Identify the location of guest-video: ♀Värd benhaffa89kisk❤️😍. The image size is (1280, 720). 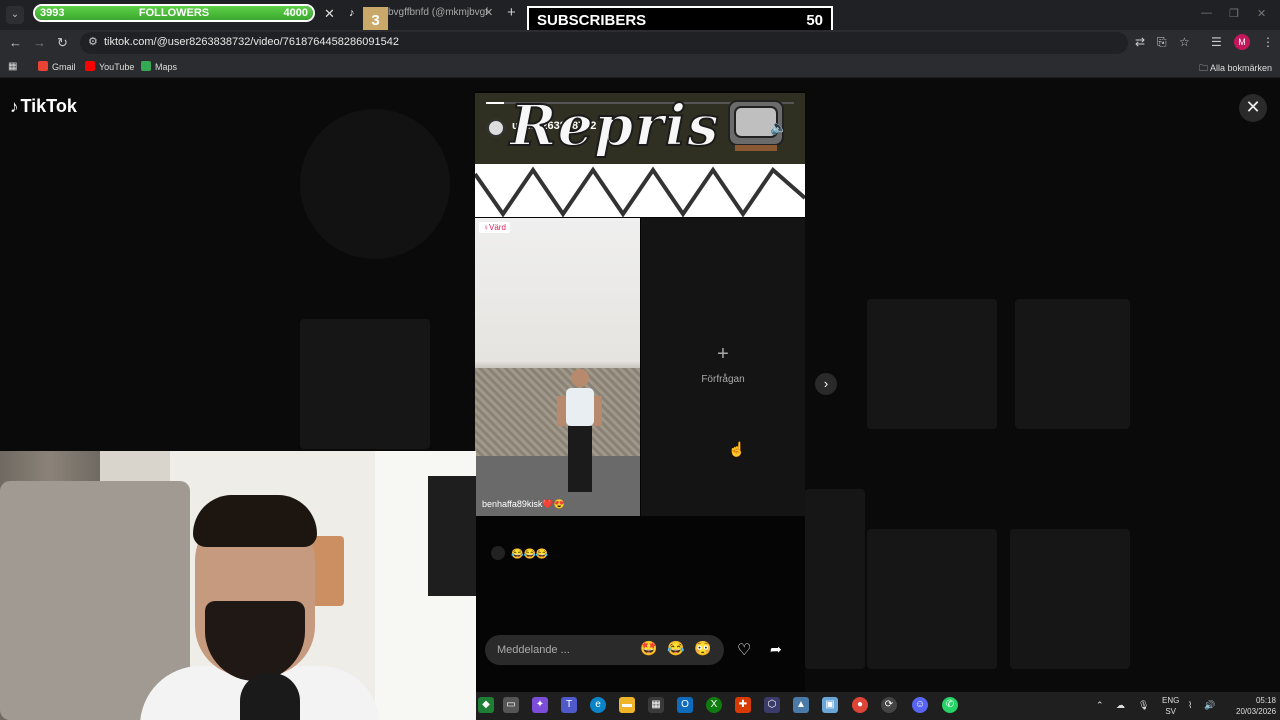
(557, 367).